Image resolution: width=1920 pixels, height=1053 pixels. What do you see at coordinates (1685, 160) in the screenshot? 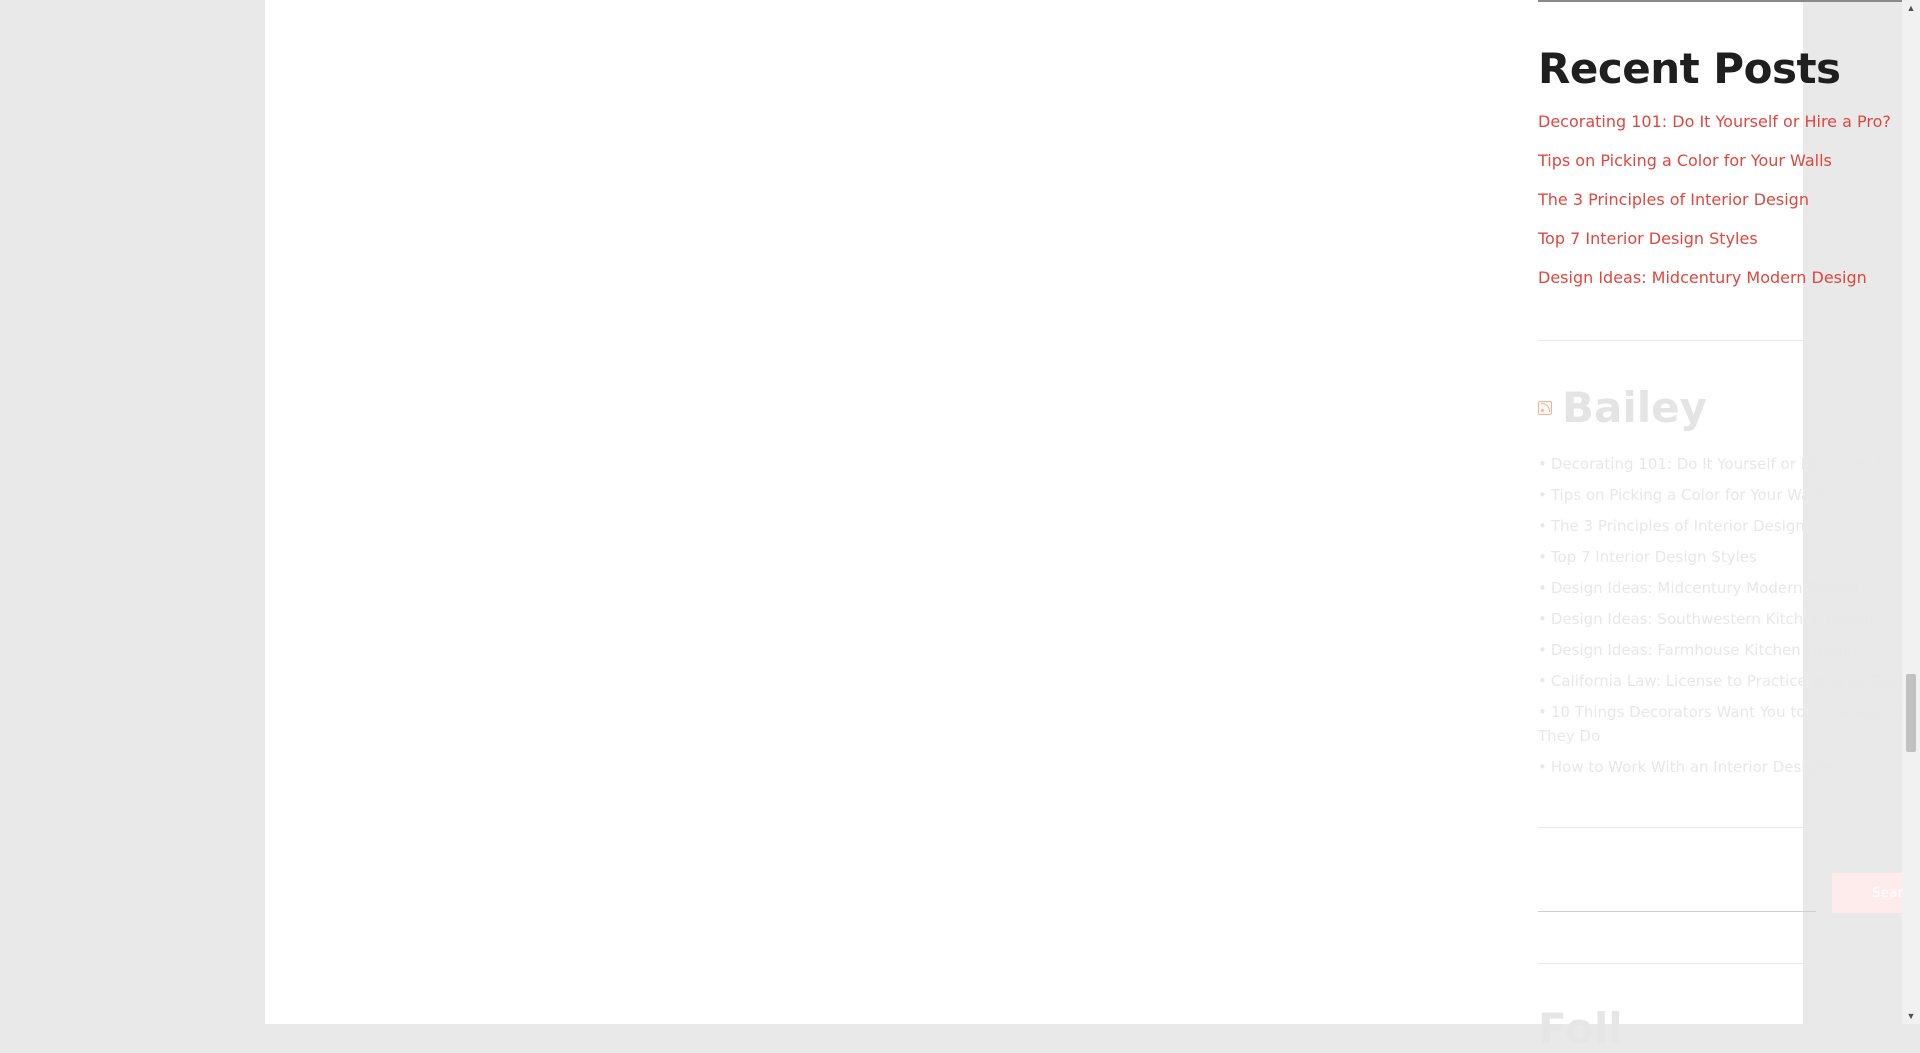
I see `recent-post-link: Tips on Picking a Color for Your Walls` at bounding box center [1685, 160].